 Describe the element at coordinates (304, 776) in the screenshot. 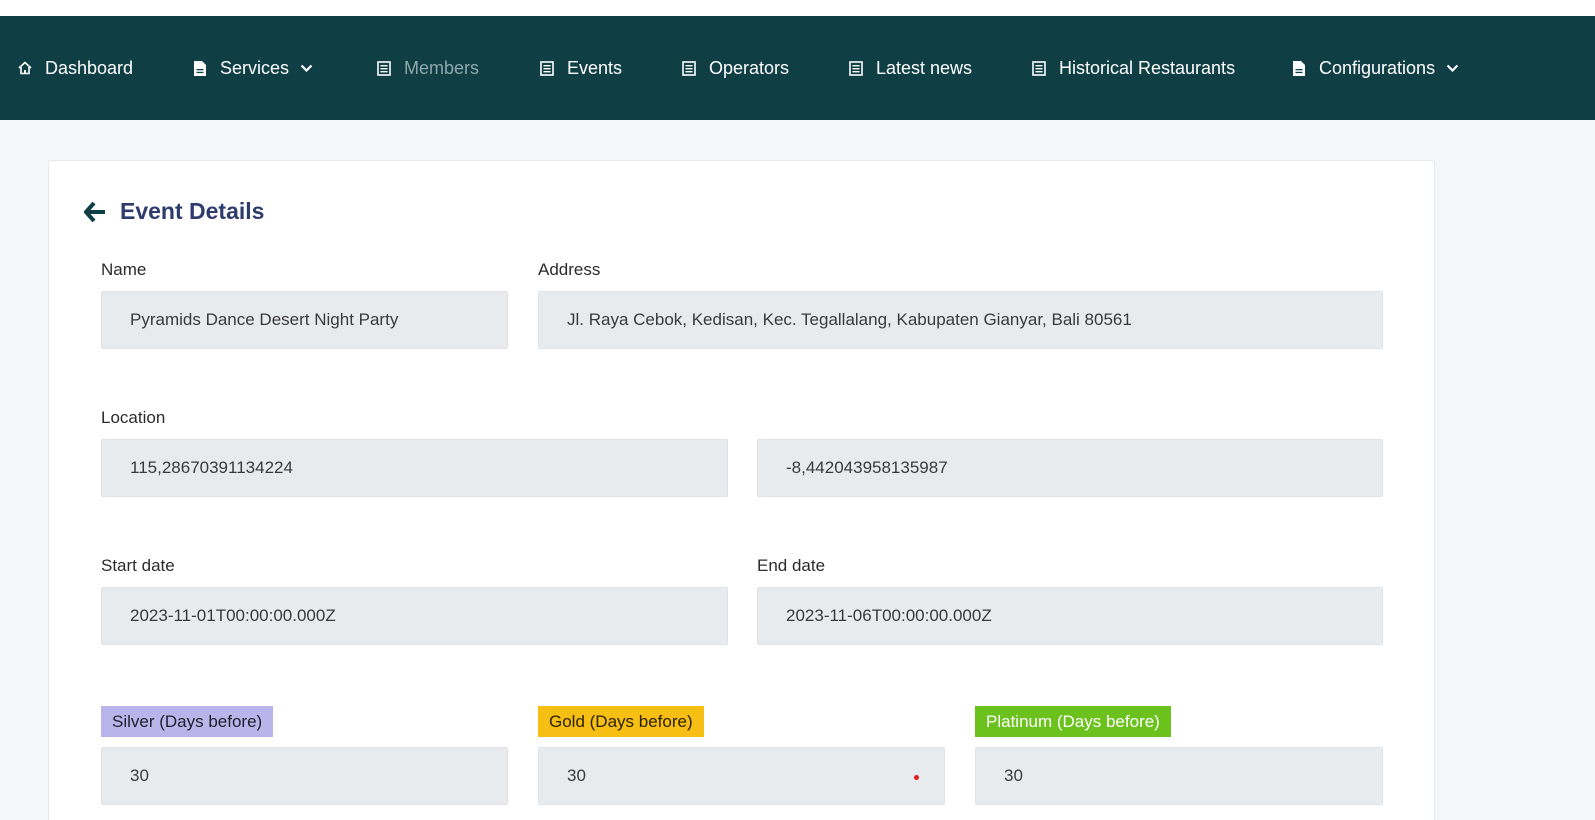

I see `silver-days-field: 30` at that location.